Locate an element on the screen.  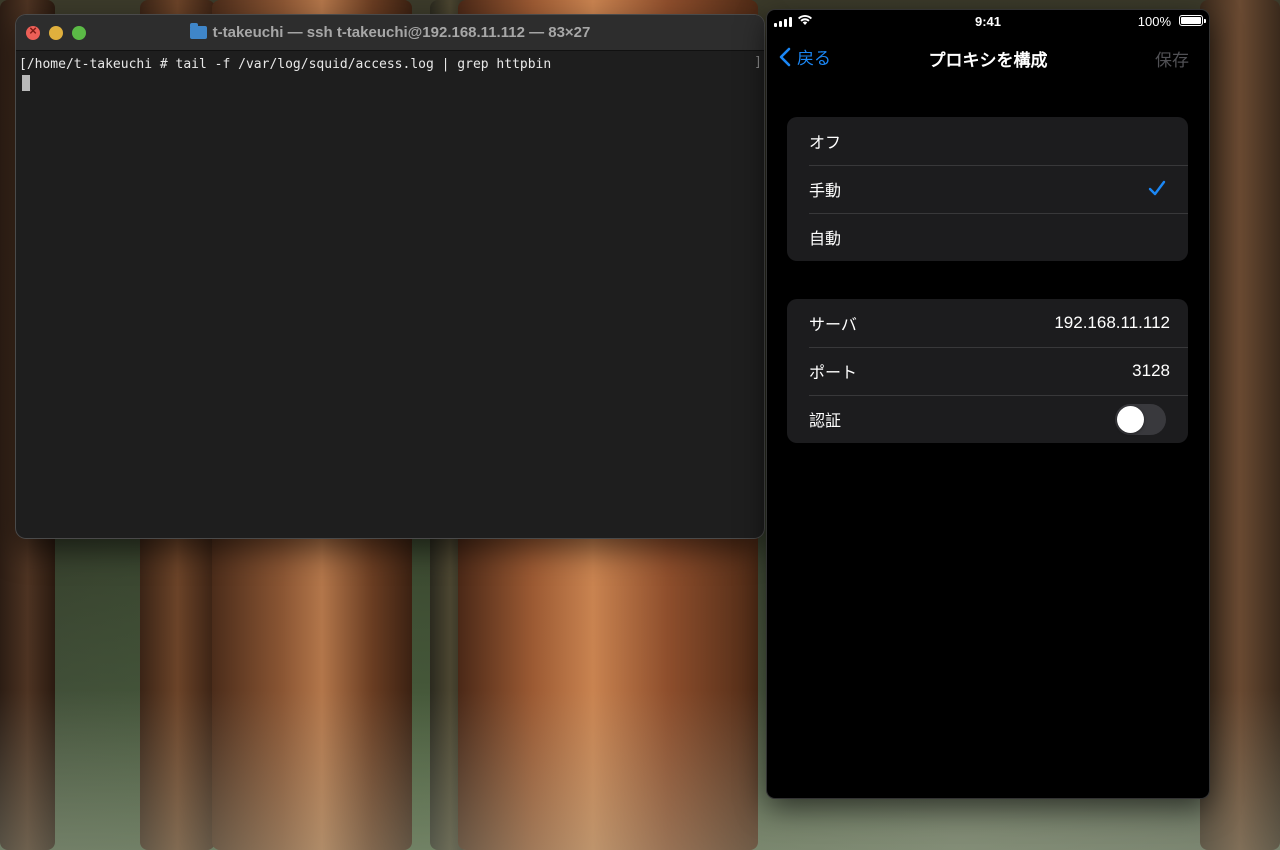
navigation-bar: 戻る プロキシを構成 保存 is located at coordinates (988, 56).